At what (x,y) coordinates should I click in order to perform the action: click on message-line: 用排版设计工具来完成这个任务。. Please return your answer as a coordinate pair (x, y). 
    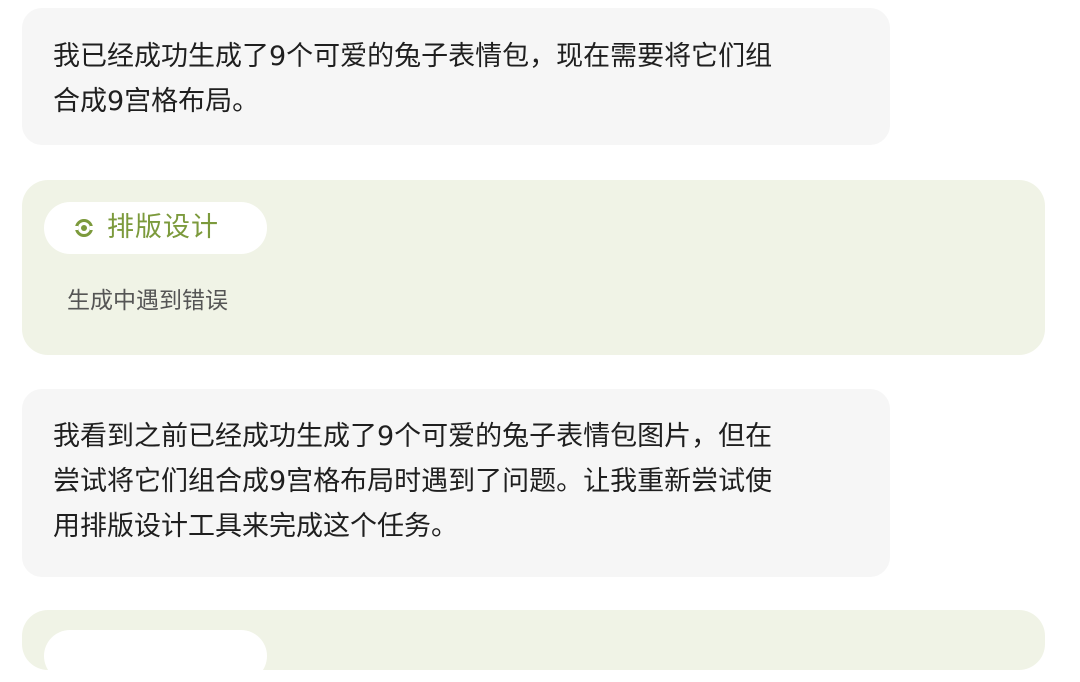
    Looking at the image, I should click on (255, 526).